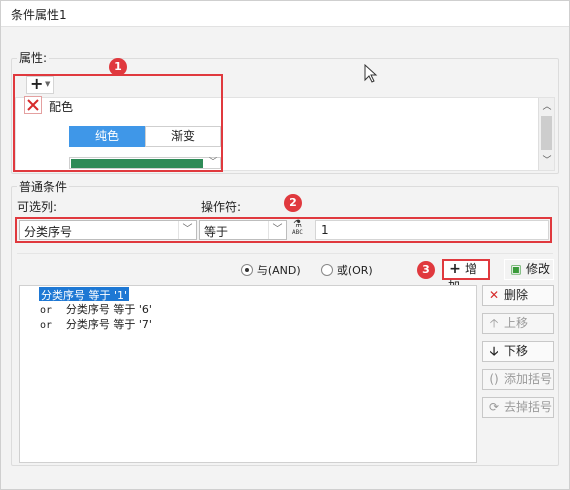  Describe the element at coordinates (494, 379) in the screenshot. I see `bracket-icon: ()` at that location.